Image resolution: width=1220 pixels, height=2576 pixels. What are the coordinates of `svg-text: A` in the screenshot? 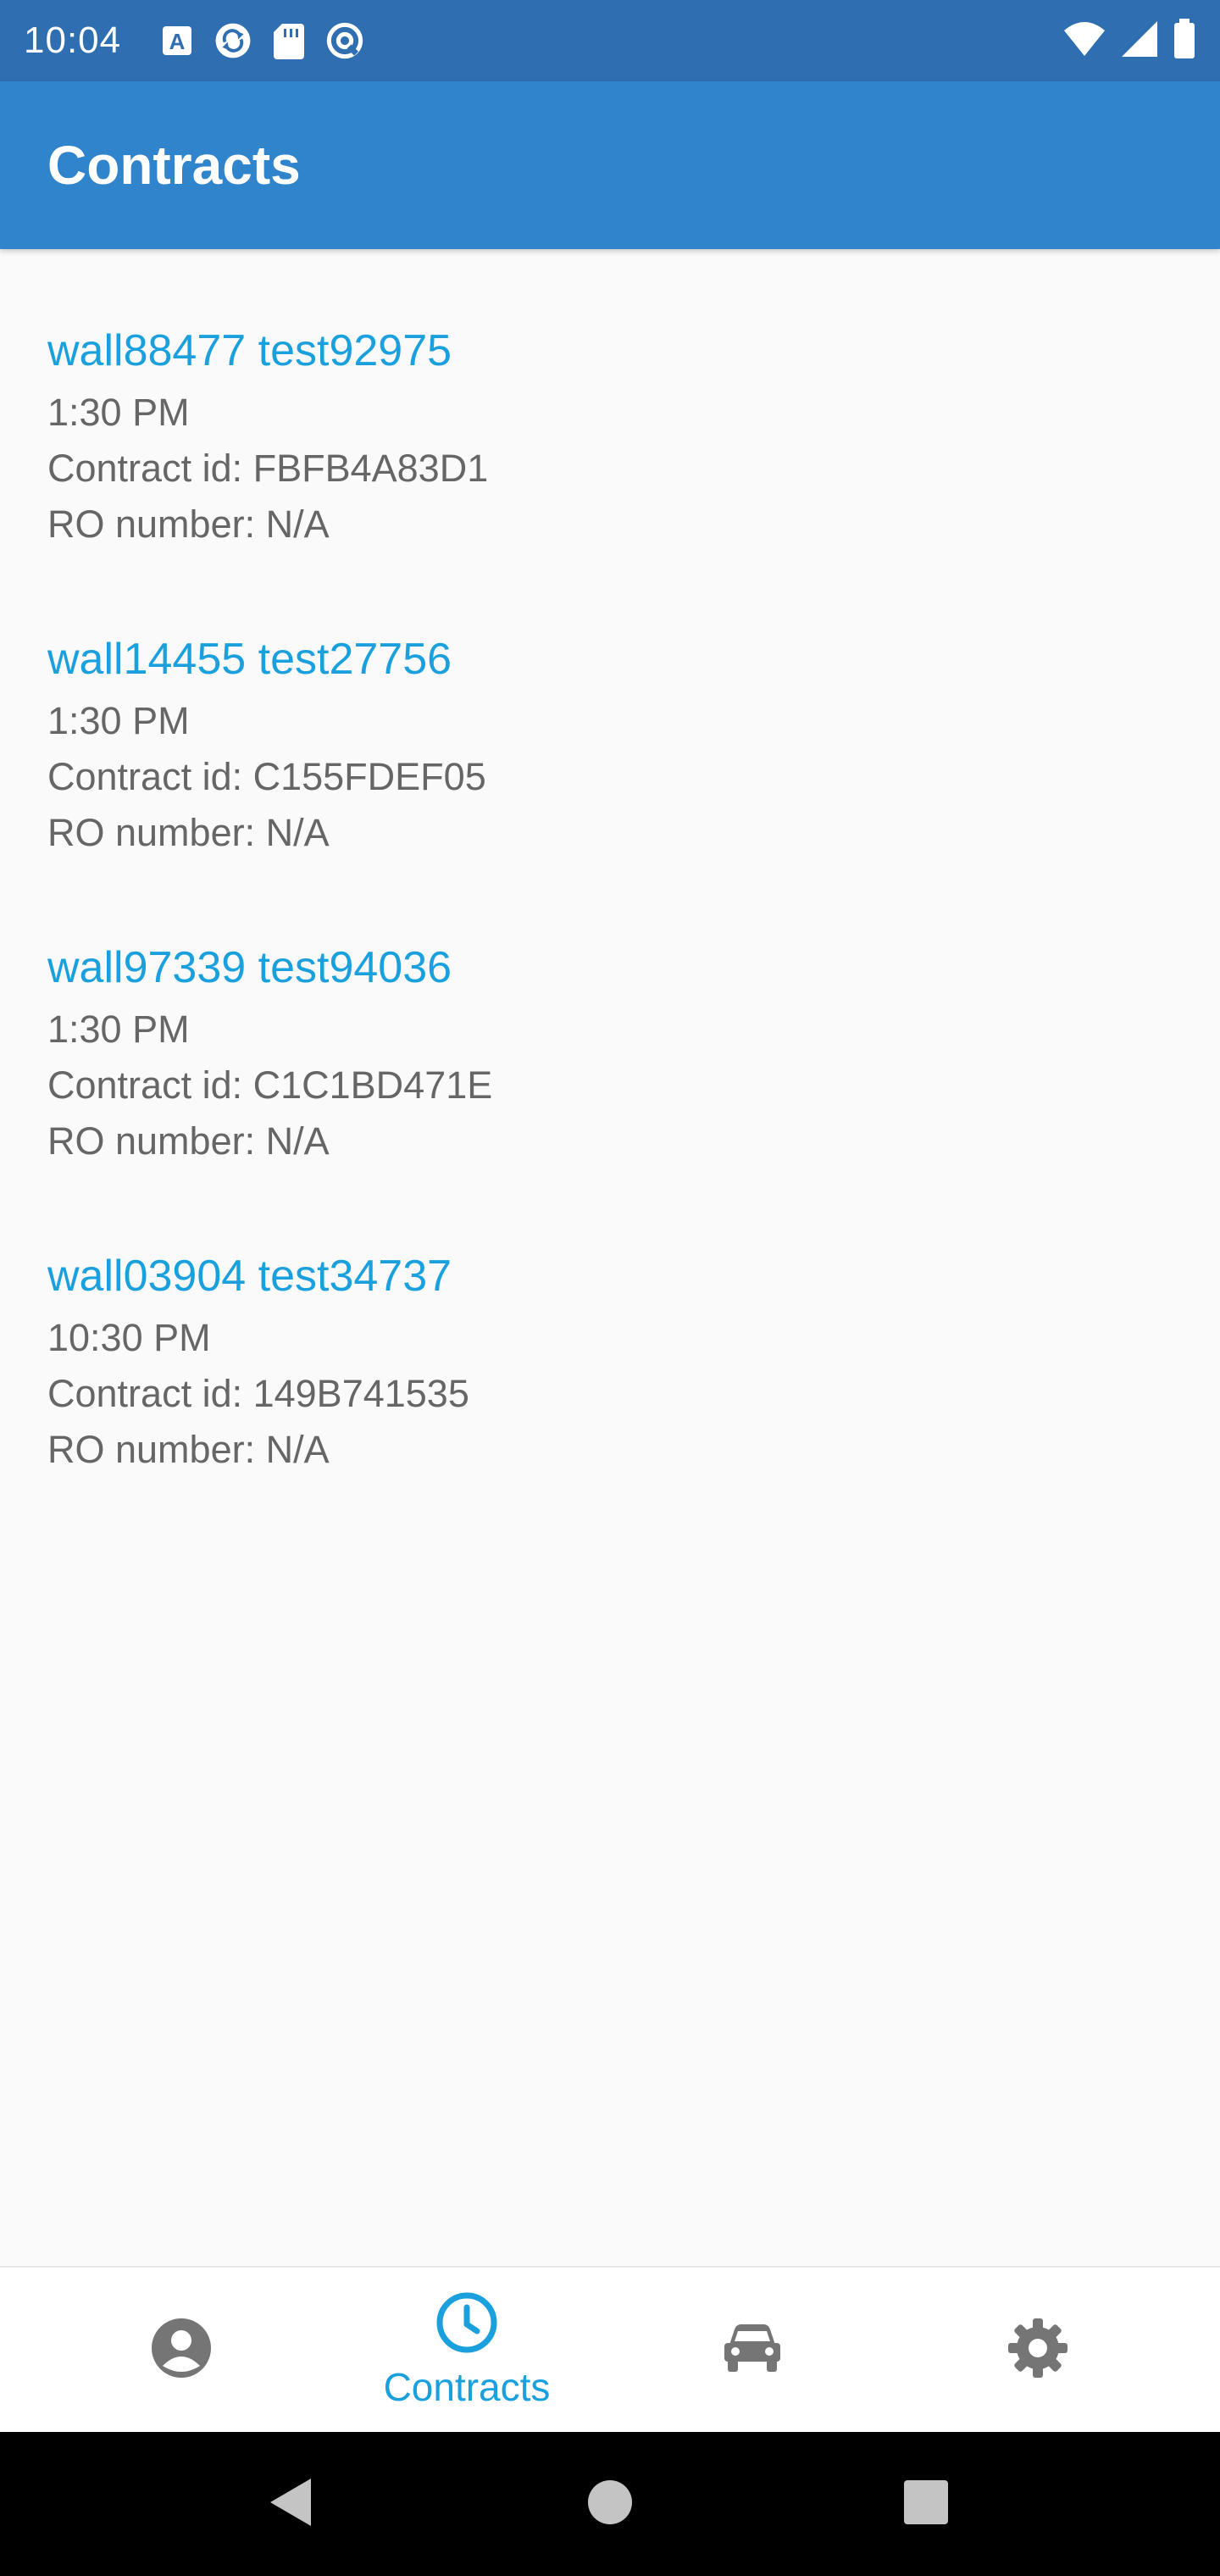 It's located at (177, 41).